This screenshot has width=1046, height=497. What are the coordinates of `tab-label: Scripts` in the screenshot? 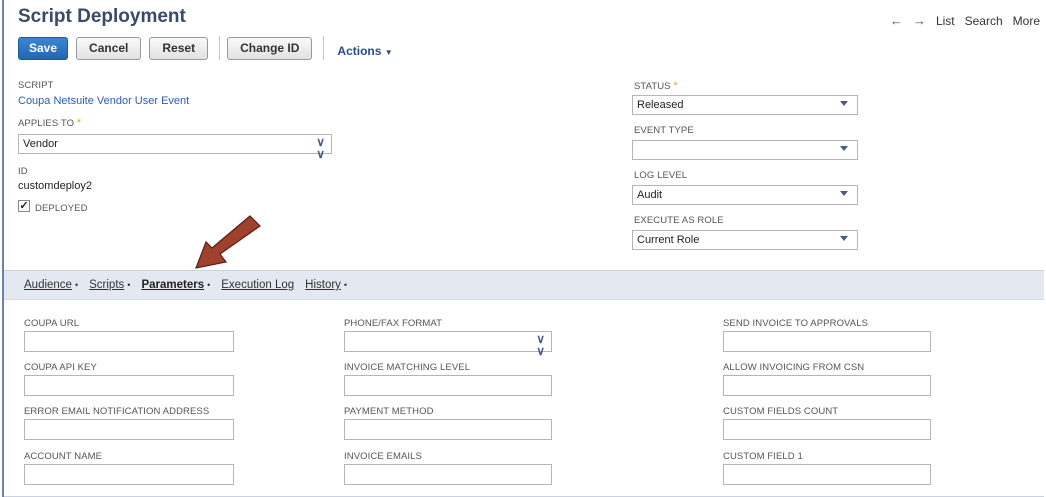 It's located at (107, 285).